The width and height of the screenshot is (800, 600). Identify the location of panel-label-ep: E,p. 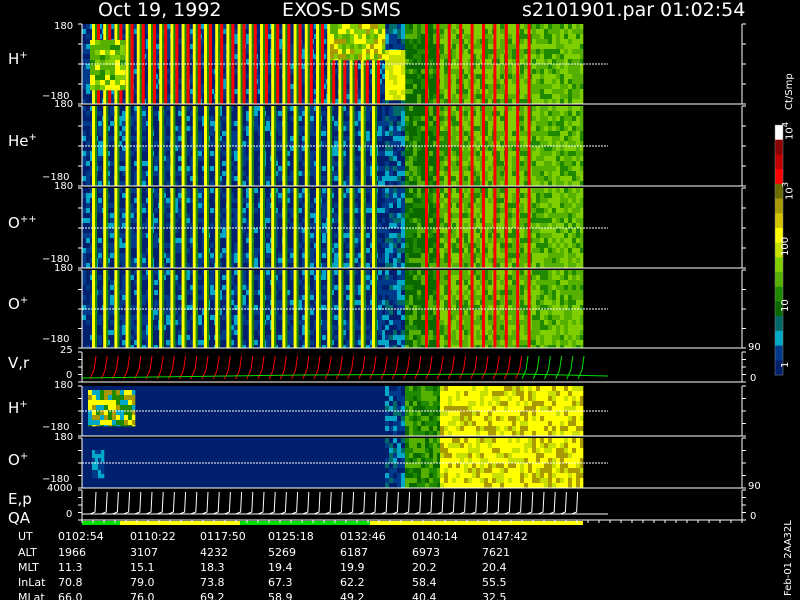
(20, 499).